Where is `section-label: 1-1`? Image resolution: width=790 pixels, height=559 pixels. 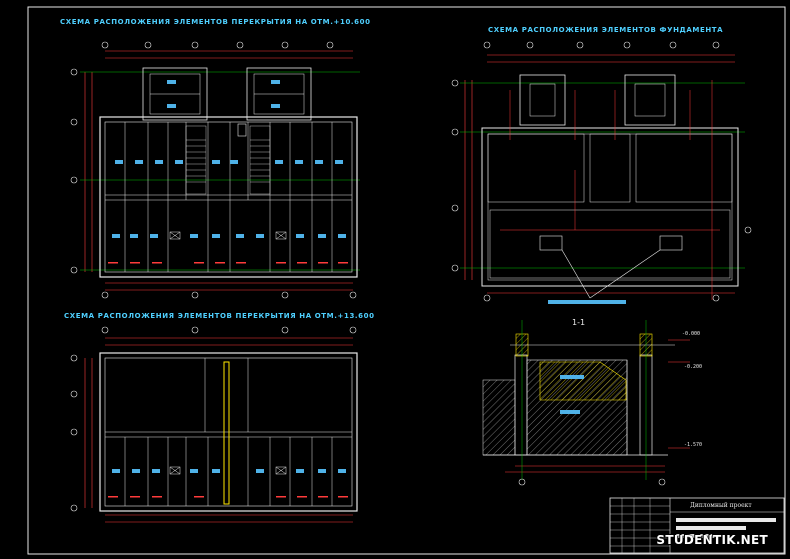
section-label: 1-1 is located at coordinates (579, 322).